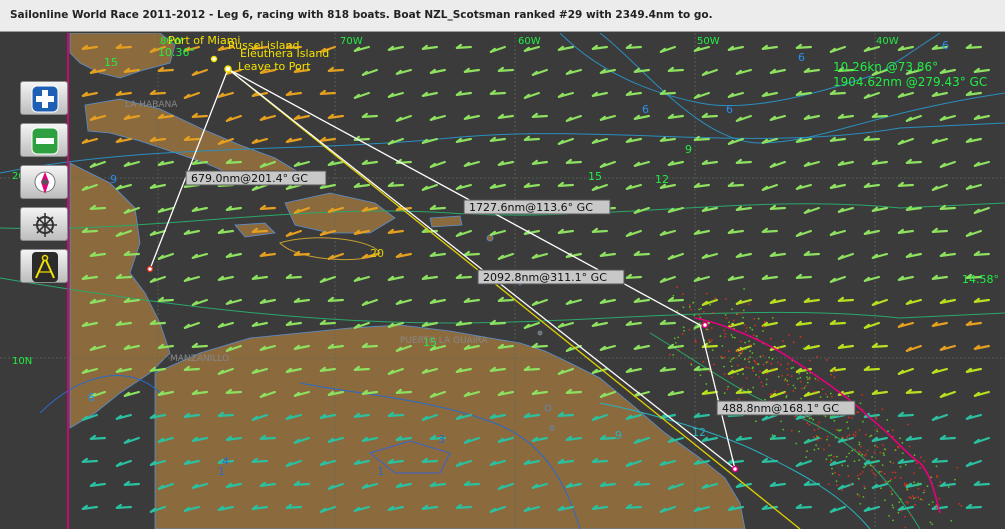 This screenshot has width=1005, height=529. What do you see at coordinates (44, 140) in the screenshot?
I see `zoom-out-button` at bounding box center [44, 140].